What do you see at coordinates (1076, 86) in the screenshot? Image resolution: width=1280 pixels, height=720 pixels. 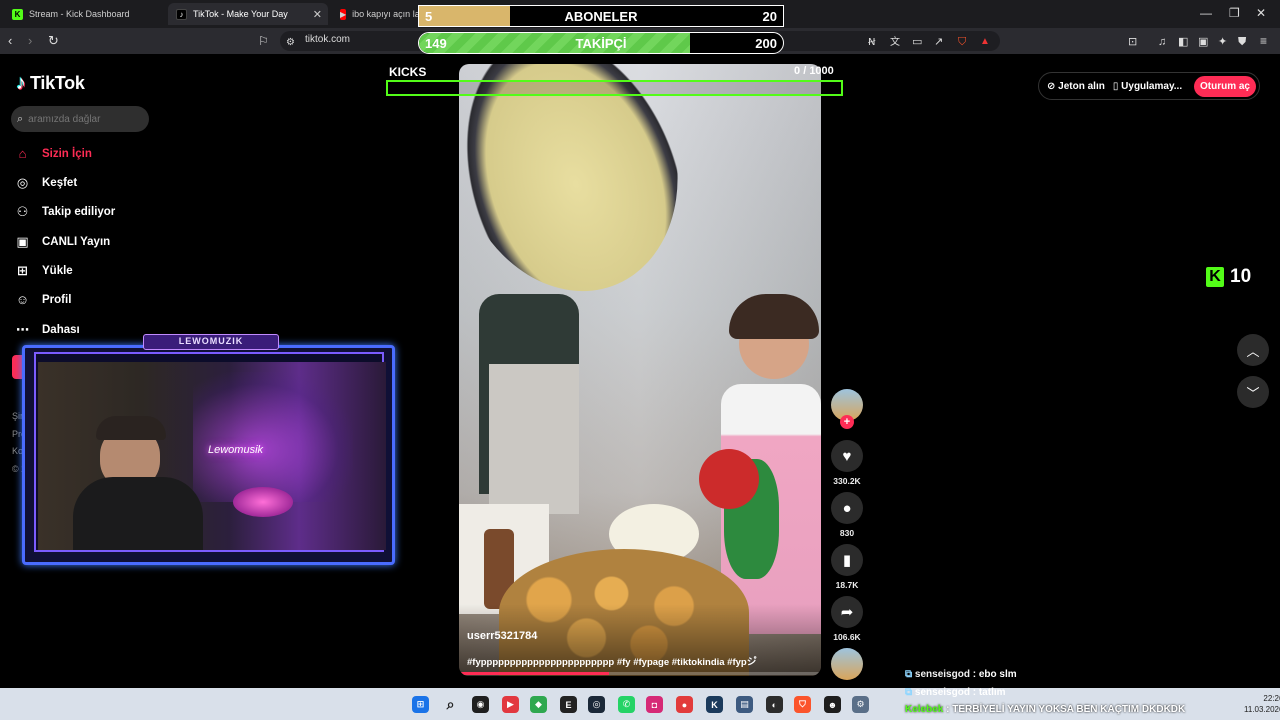 I see `coins-button: ⊘ Jeton alın` at bounding box center [1076, 86].